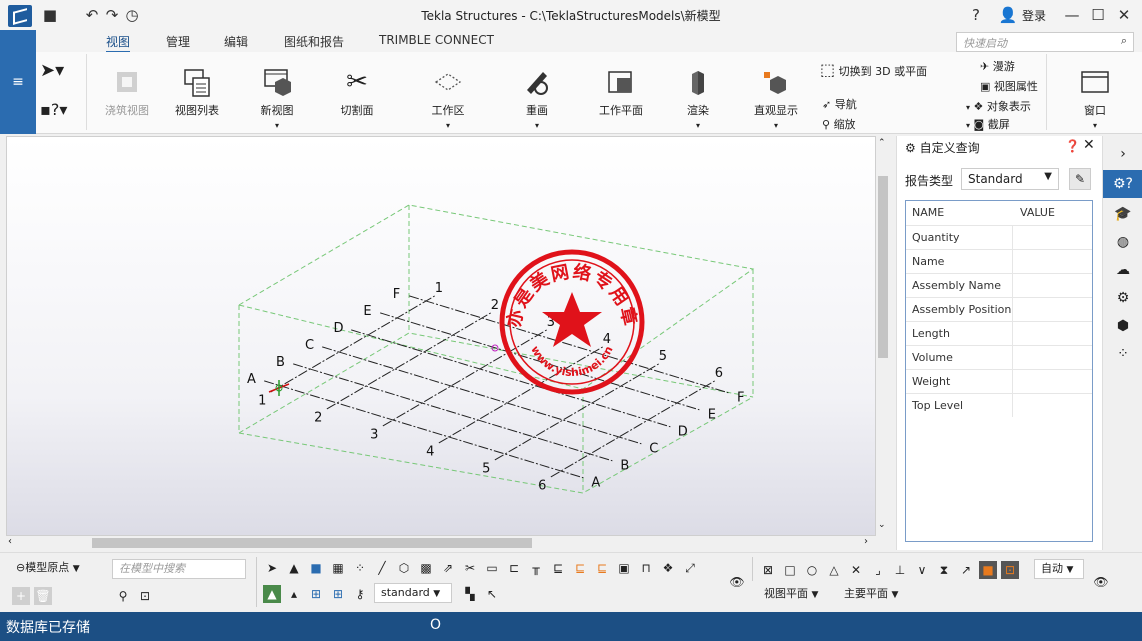  Describe the element at coordinates (1123, 242) in the screenshot. I see `globe-icon: ◍` at that location.